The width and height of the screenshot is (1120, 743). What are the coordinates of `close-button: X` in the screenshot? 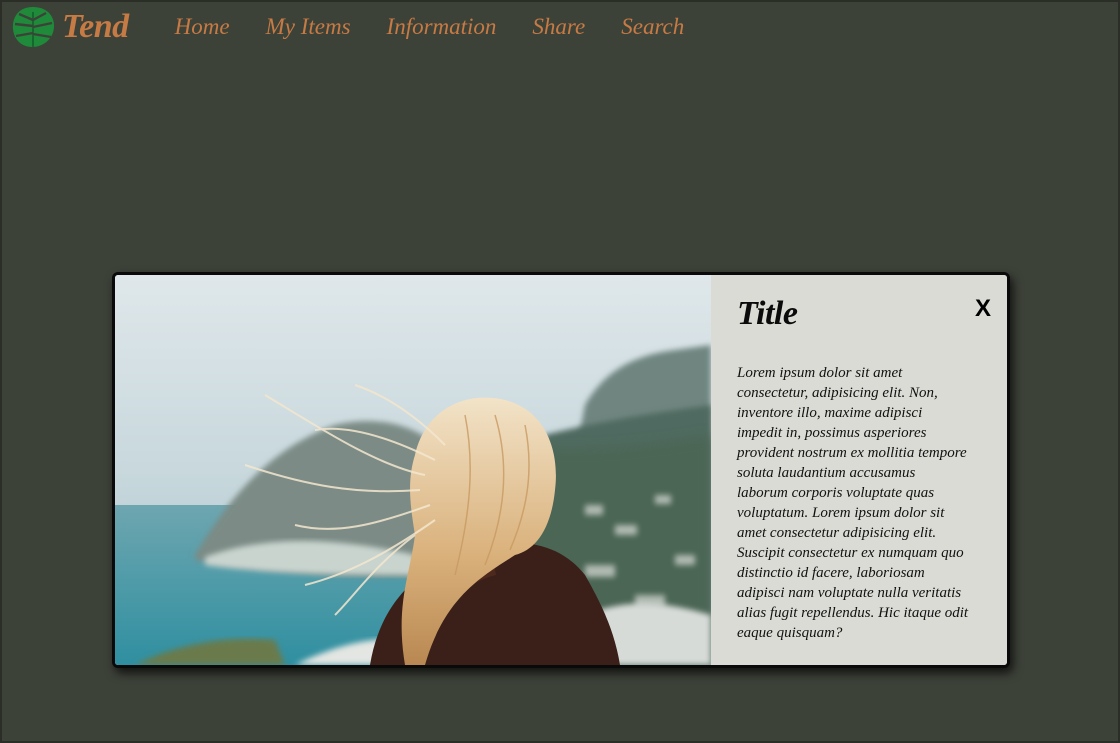 It's located at (983, 309).